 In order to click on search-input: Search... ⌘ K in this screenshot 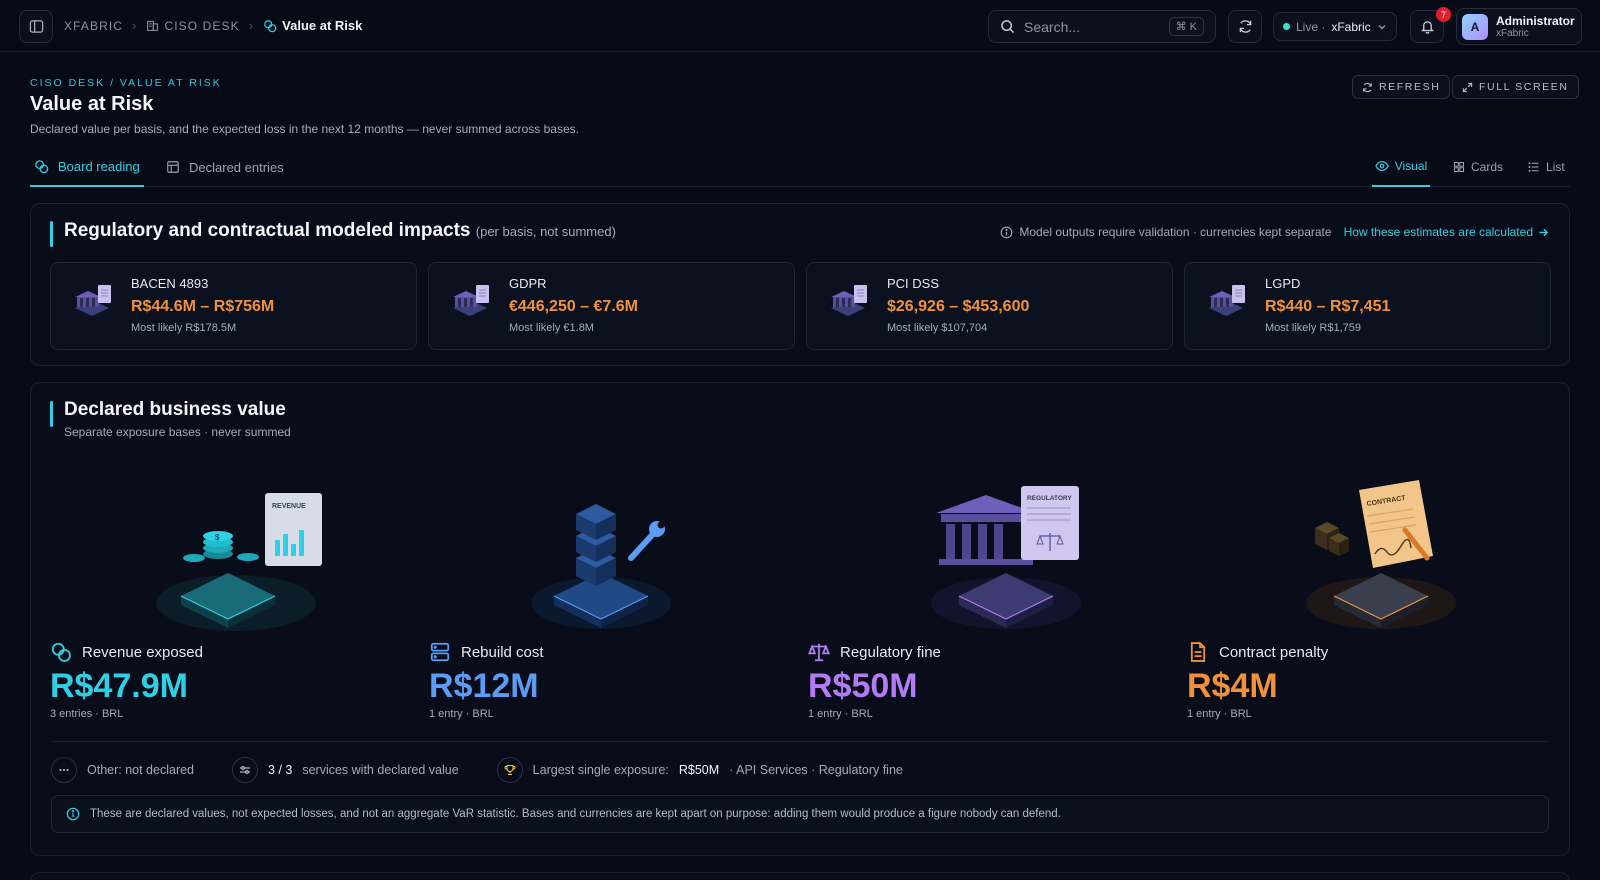, I will do `click(1102, 26)`.